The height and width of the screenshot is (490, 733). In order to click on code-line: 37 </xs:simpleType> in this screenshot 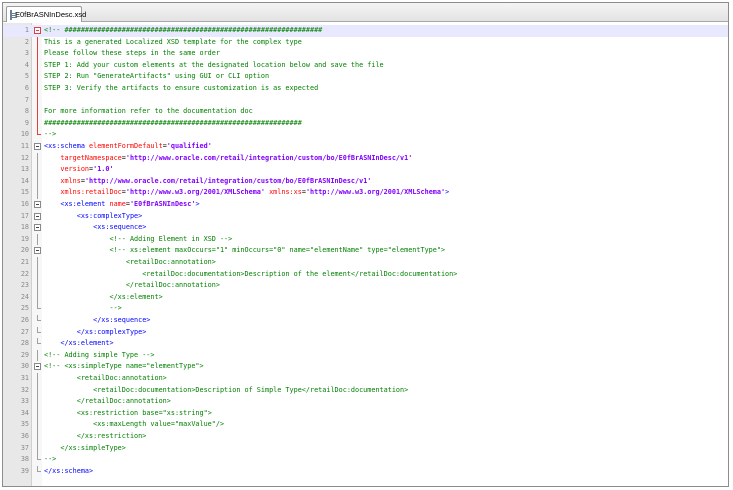, I will do `click(365, 448)`.